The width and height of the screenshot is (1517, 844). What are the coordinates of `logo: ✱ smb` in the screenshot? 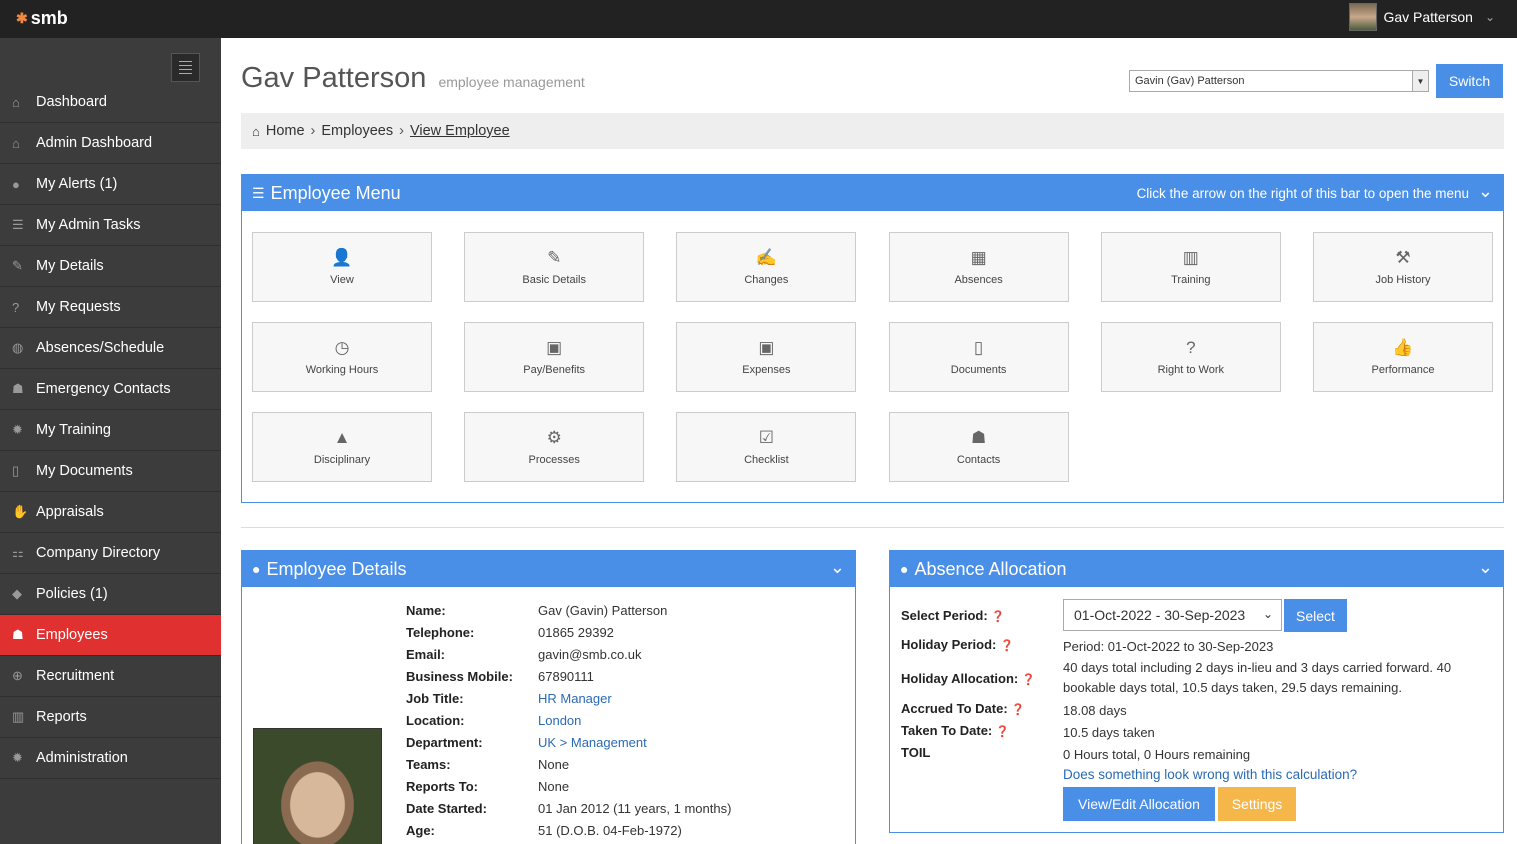 It's located at (42, 18).